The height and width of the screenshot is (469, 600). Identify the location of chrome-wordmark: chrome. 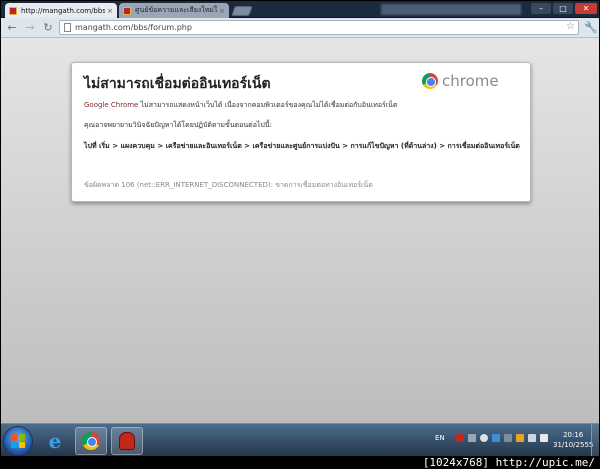
(470, 81).